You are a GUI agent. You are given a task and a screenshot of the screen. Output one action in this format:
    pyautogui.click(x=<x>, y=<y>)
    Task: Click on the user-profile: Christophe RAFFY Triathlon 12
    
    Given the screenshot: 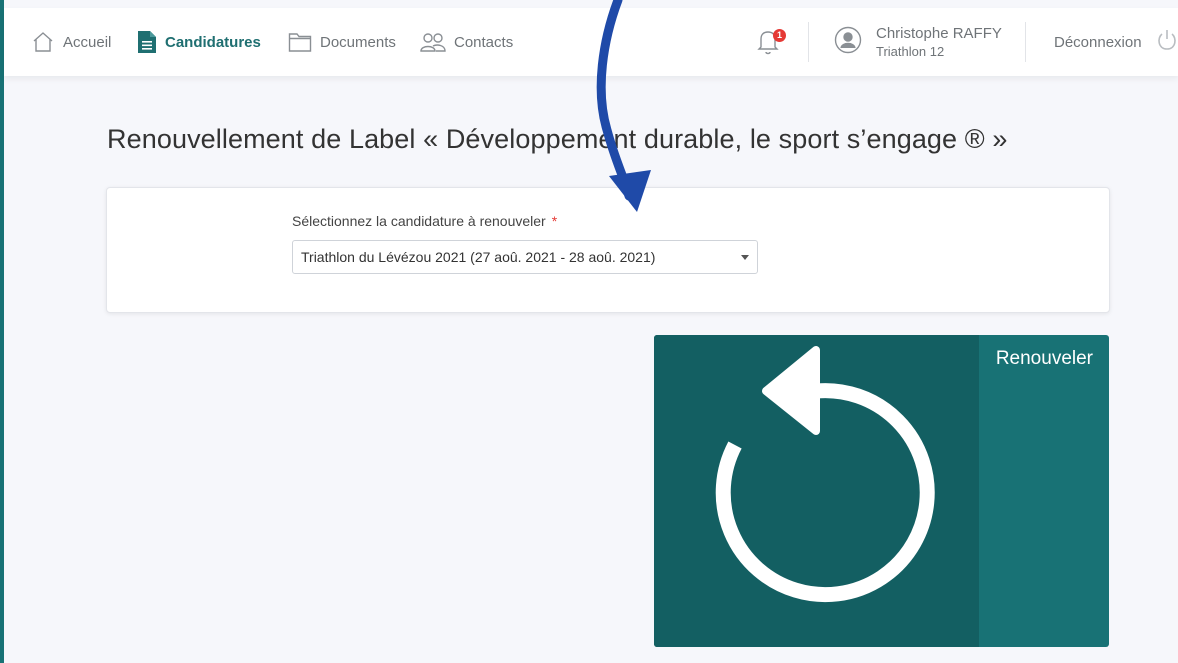 What is the action you would take?
    pyautogui.click(x=918, y=42)
    